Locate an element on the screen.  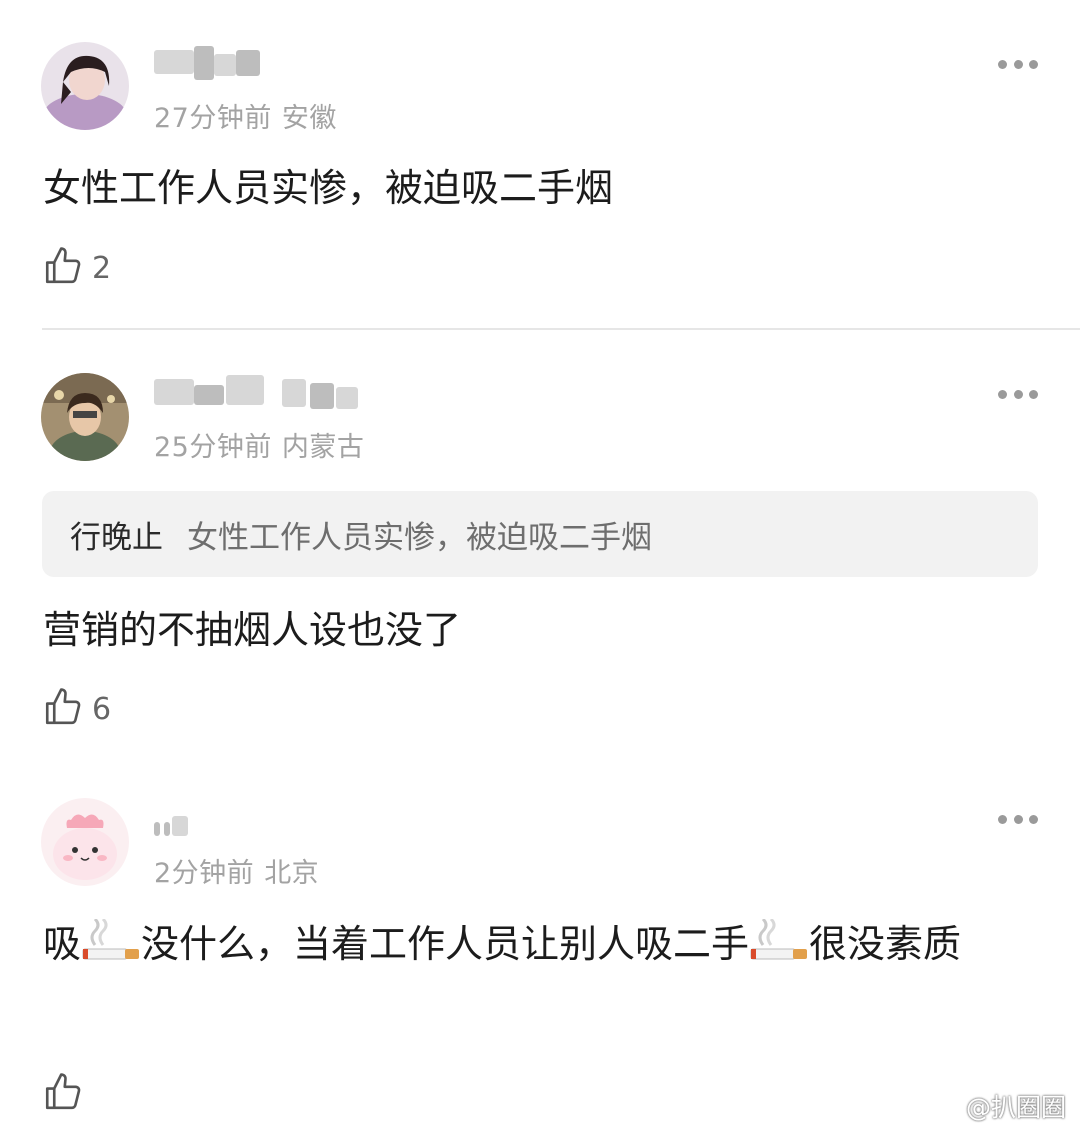
comment-text-part: 没什么，当着工作人员让别人吸二手 is located at coordinates (445, 944).